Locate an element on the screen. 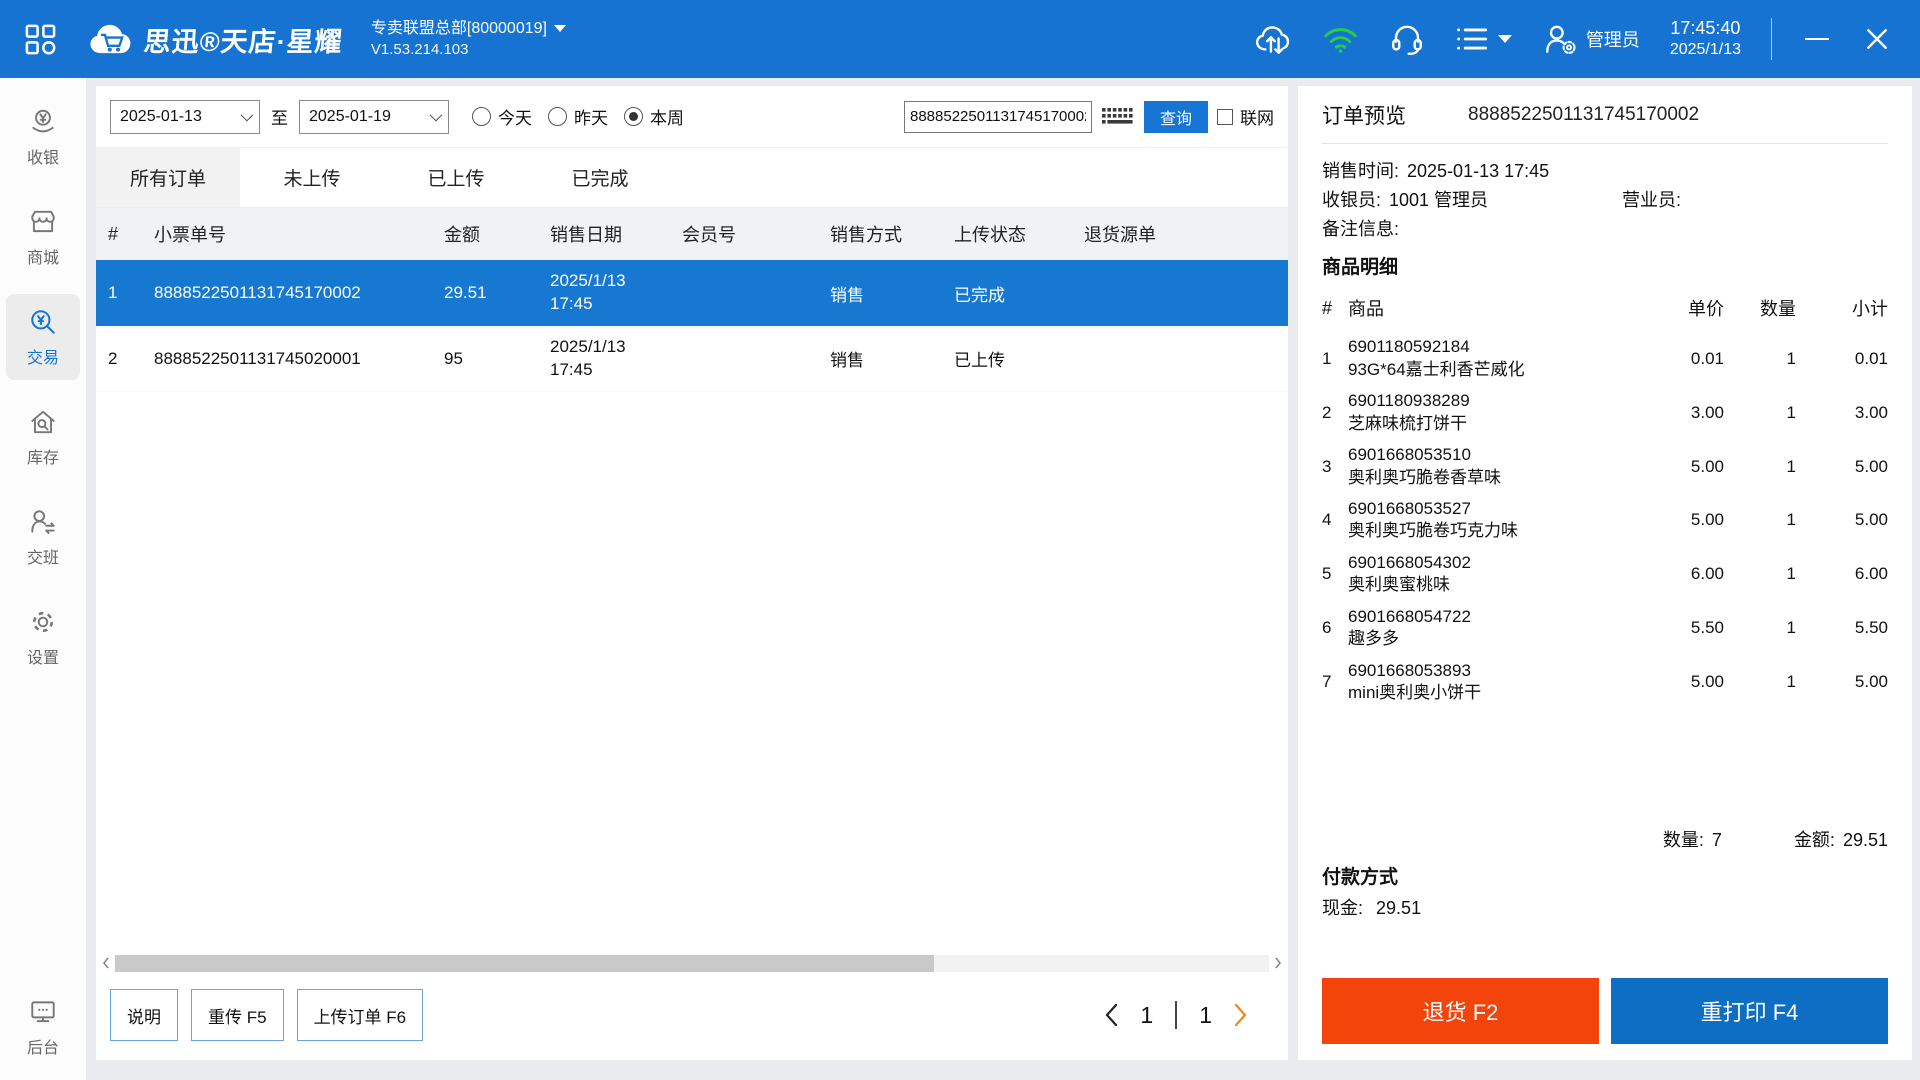  col-sale-date: 销售日期 is located at coordinates (586, 235).